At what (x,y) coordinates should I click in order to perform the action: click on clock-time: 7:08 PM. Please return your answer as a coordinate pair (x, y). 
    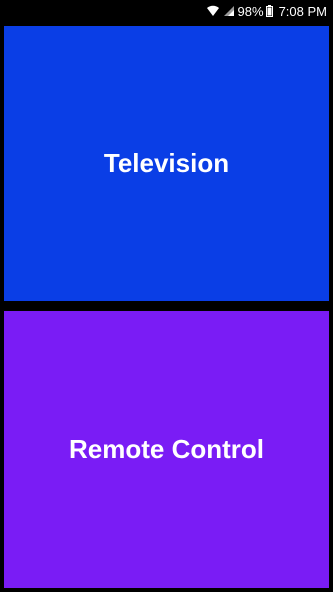
    Looking at the image, I should click on (302, 11).